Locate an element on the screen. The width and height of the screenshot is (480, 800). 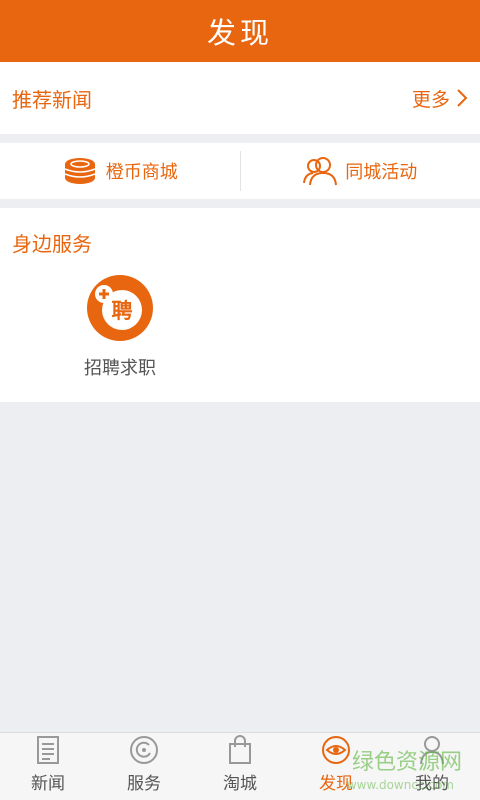
page-title: 发现 is located at coordinates (239, 33).